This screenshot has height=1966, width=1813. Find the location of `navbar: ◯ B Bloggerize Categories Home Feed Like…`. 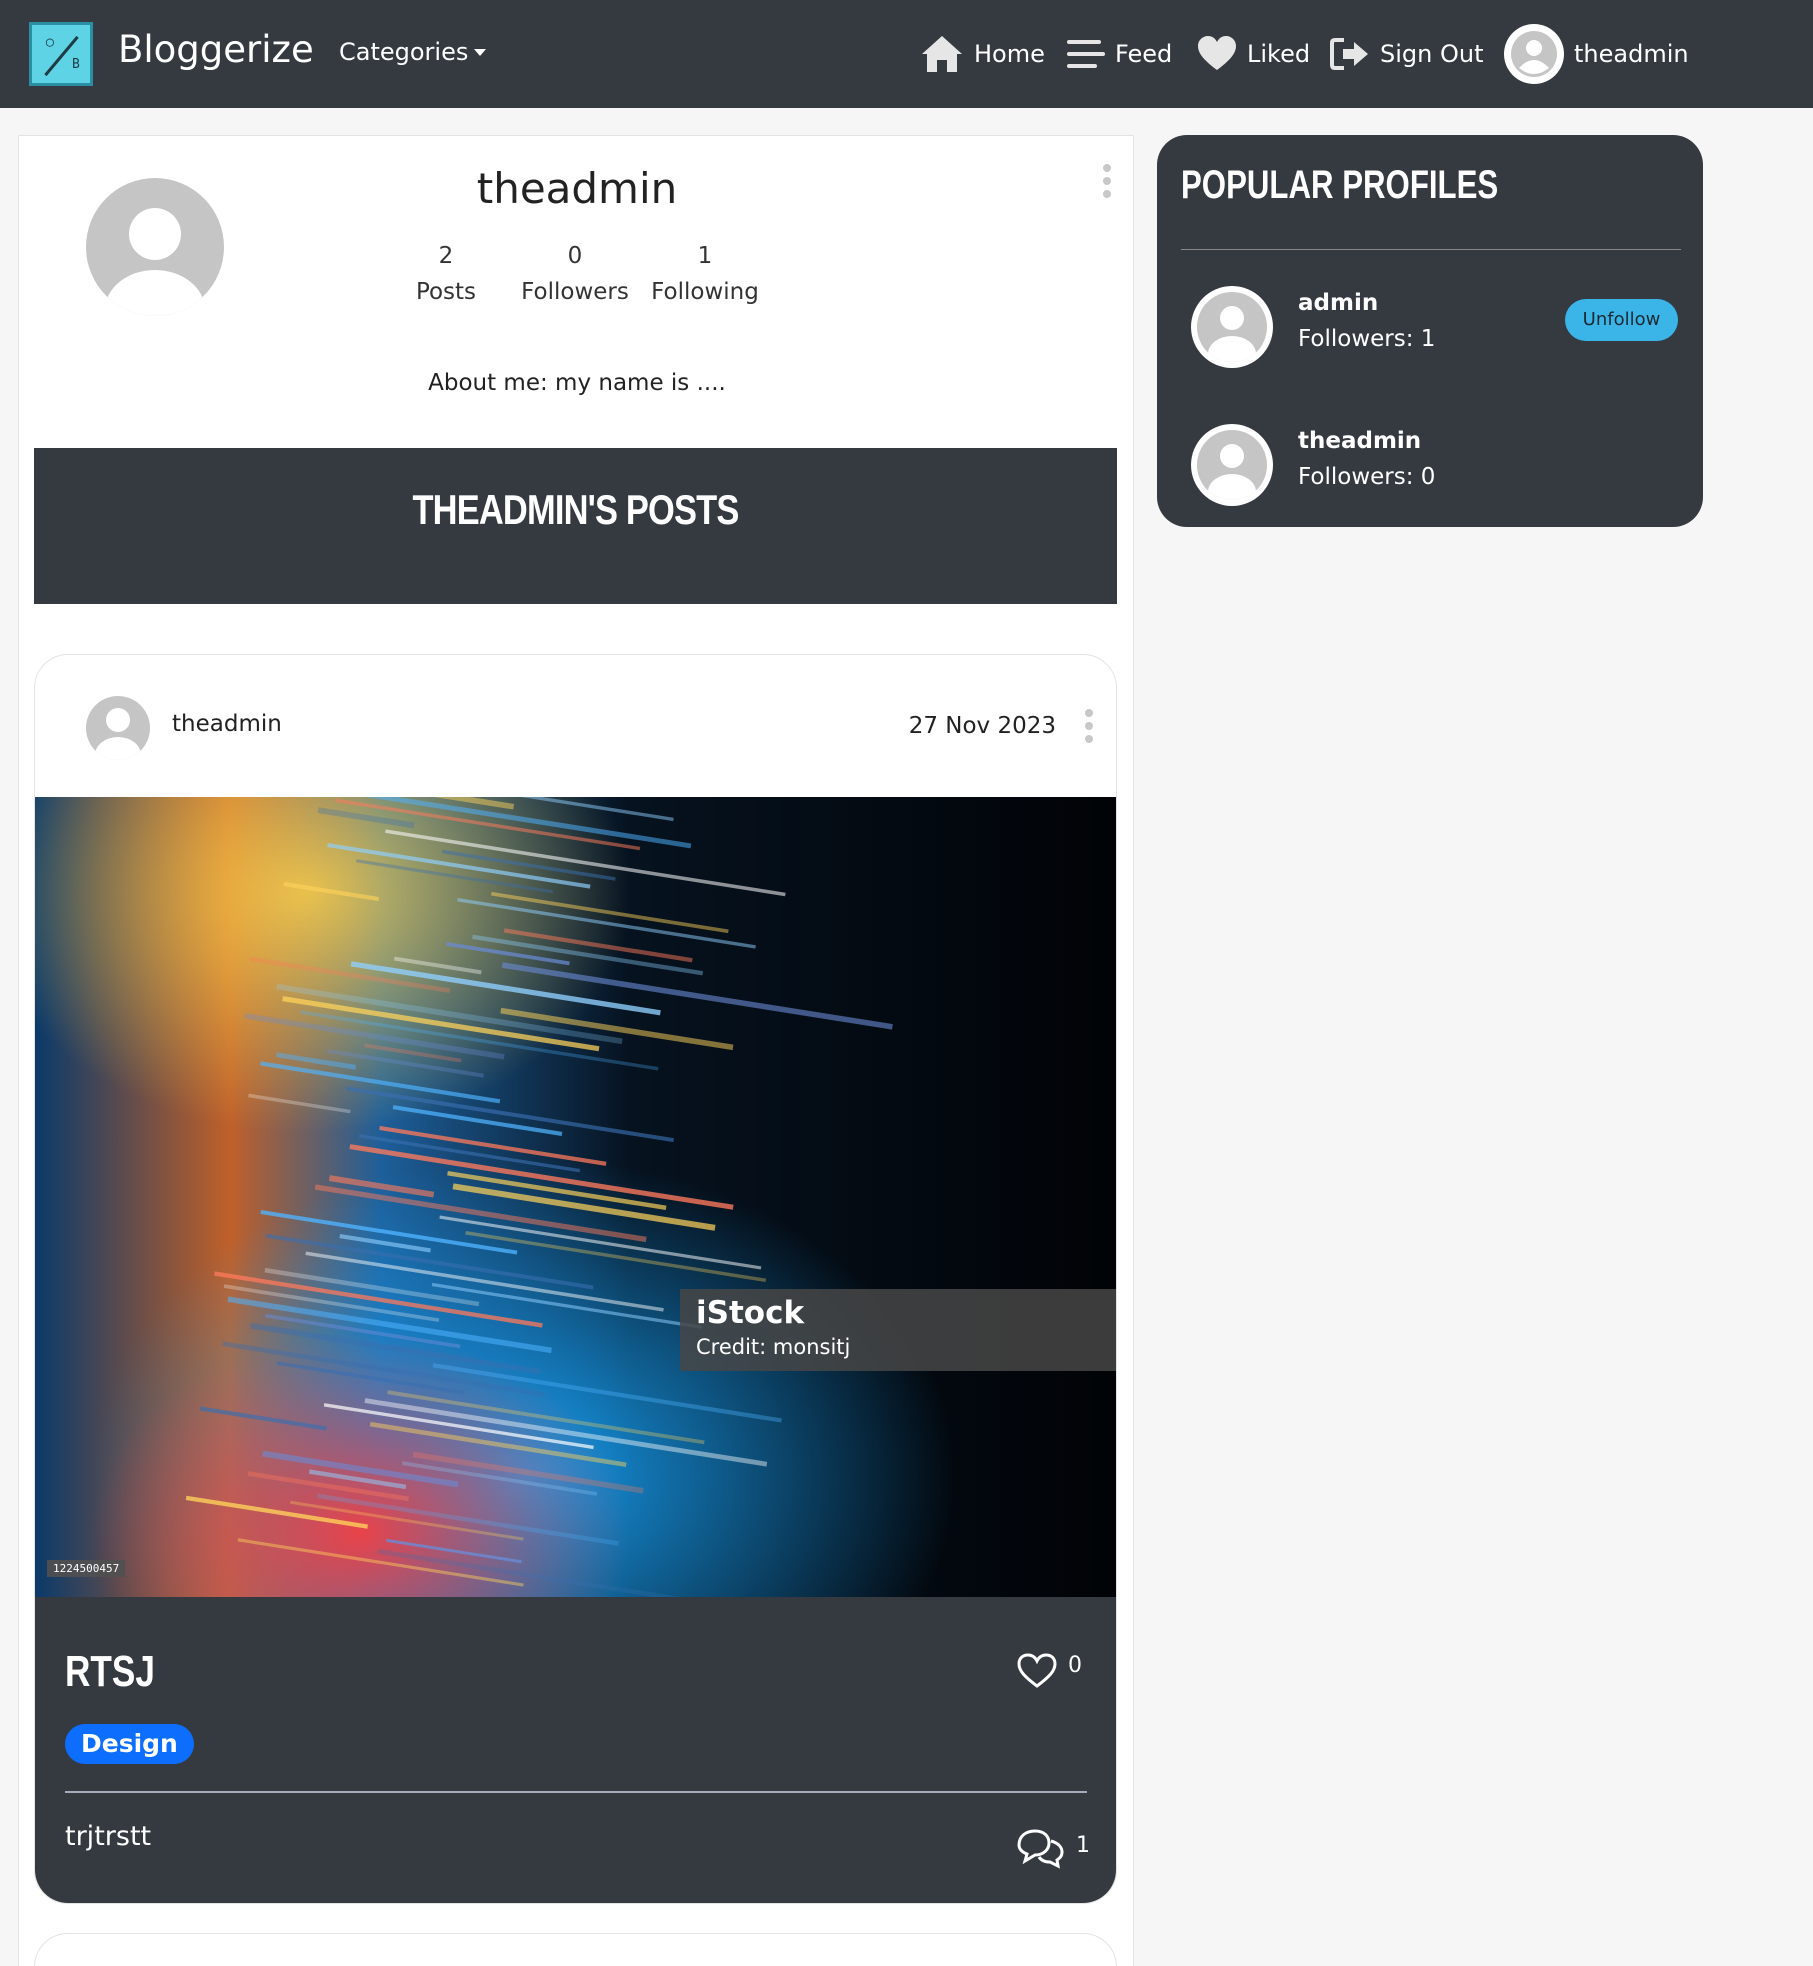

navbar: ◯ B Bloggerize Categories Home Feed Like… is located at coordinates (906, 54).